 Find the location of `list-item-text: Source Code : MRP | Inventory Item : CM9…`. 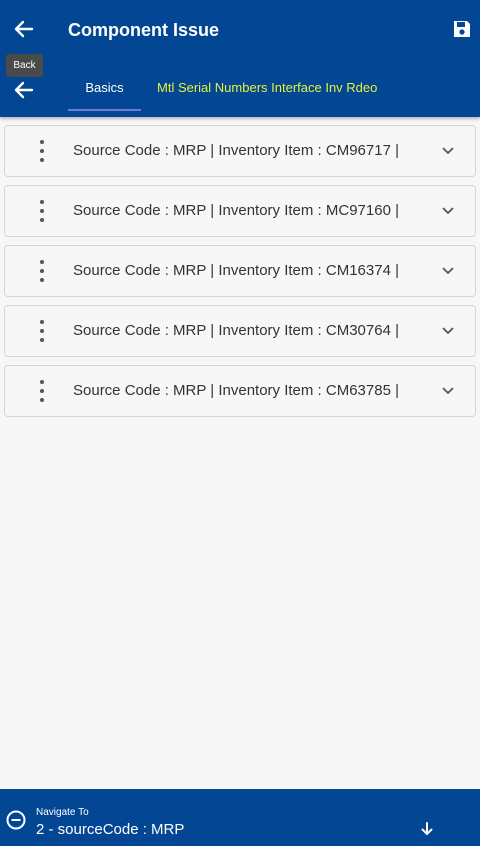

list-item-text: Source Code : MRP | Inventory Item : CM9… is located at coordinates (236, 150).